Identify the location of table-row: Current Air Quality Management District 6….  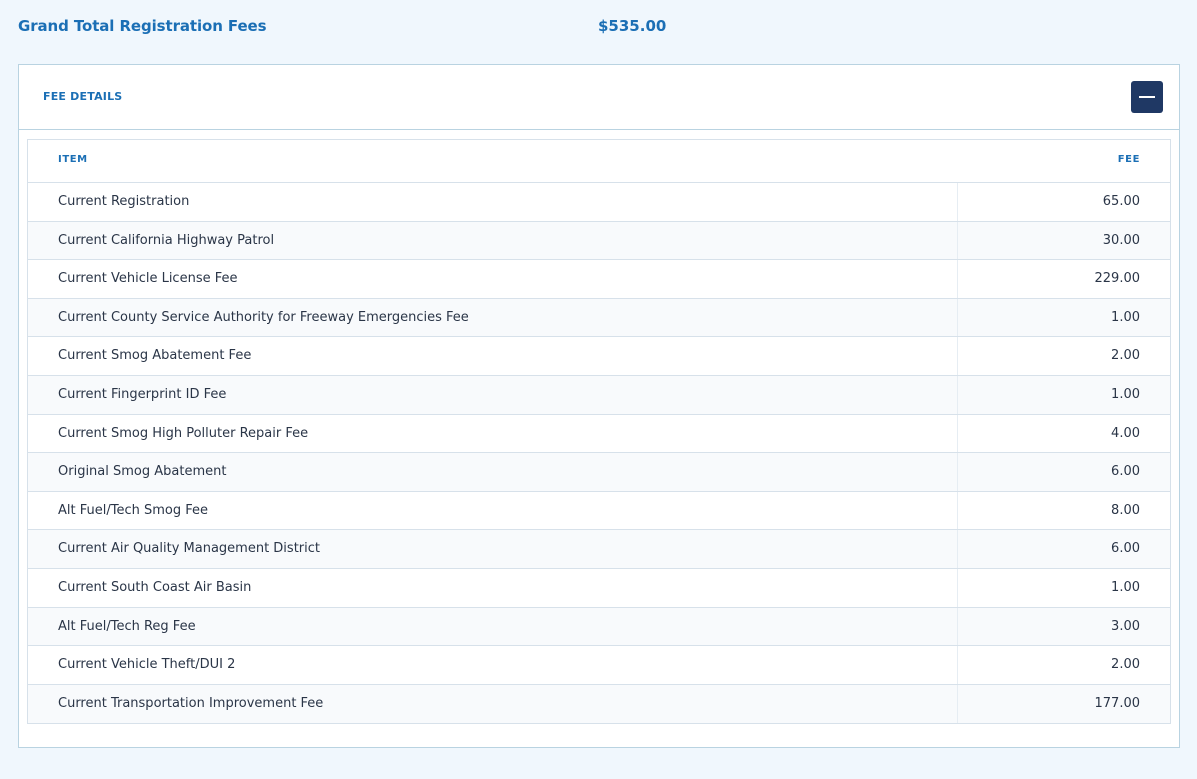
(599, 549).